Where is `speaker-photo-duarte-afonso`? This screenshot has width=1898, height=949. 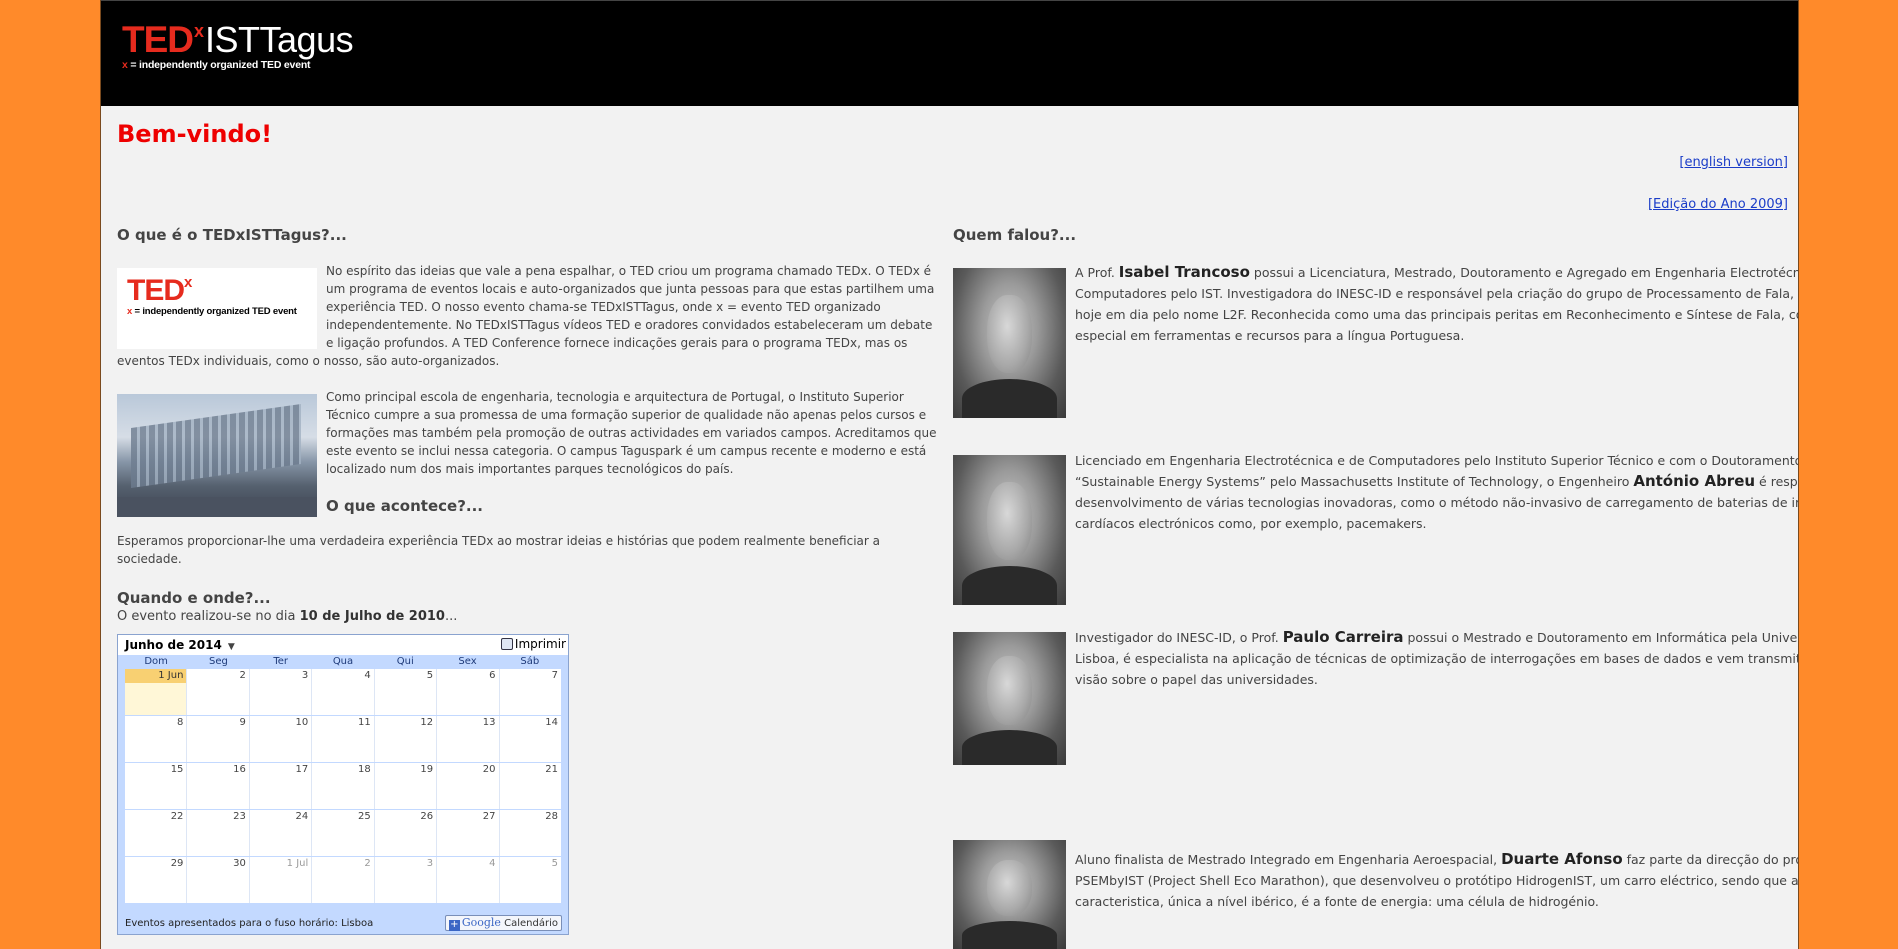
speaker-photo-duarte-afonso is located at coordinates (1009, 894).